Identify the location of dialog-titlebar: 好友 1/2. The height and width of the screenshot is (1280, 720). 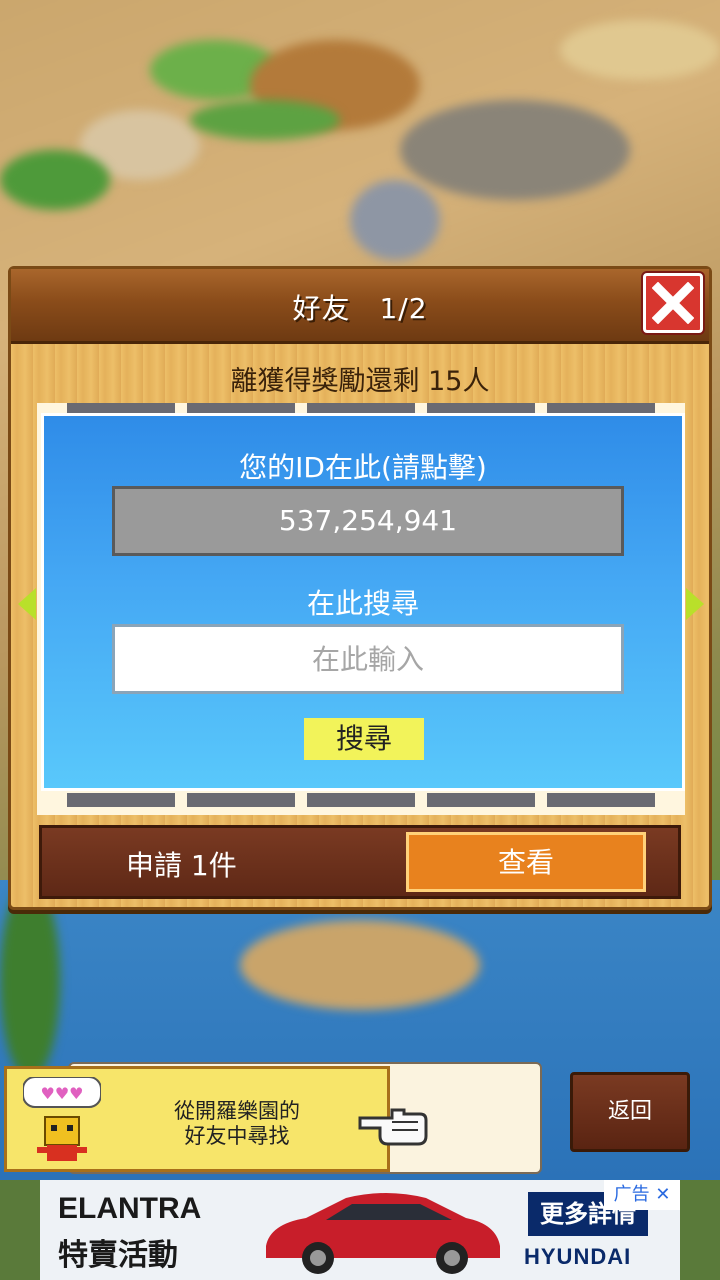
(360, 306).